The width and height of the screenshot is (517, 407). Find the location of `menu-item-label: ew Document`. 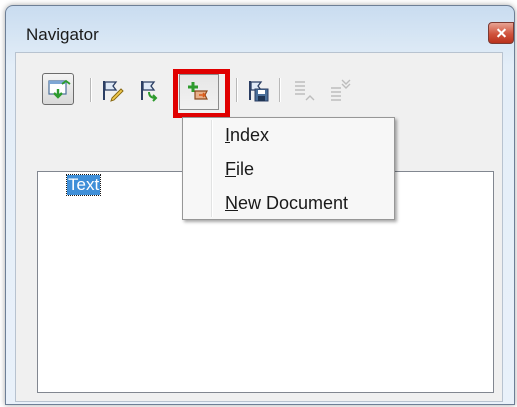

menu-item-label: ew Document is located at coordinates (293, 203).